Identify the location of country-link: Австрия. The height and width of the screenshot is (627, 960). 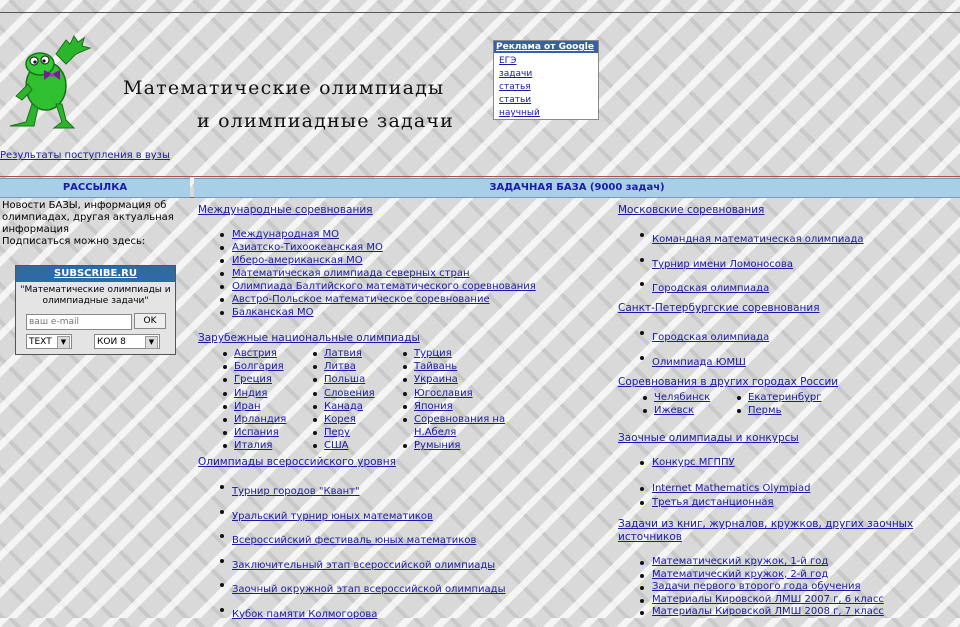
(255, 353).